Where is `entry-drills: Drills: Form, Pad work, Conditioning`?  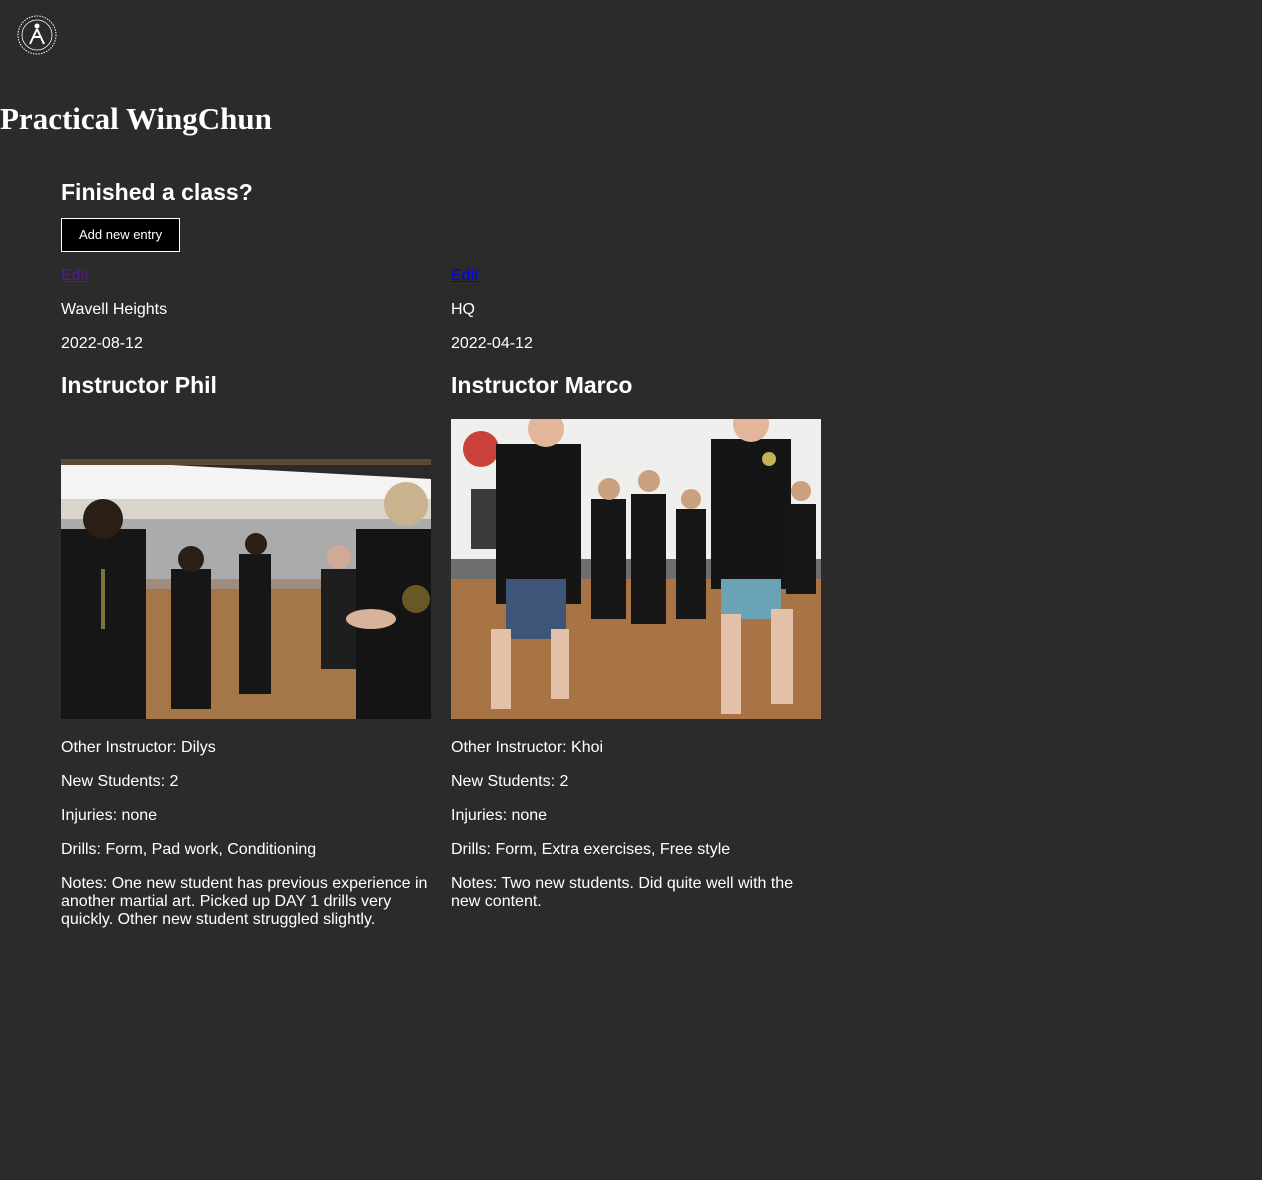 entry-drills: Drills: Form, Pad work, Conditioning is located at coordinates (189, 849).